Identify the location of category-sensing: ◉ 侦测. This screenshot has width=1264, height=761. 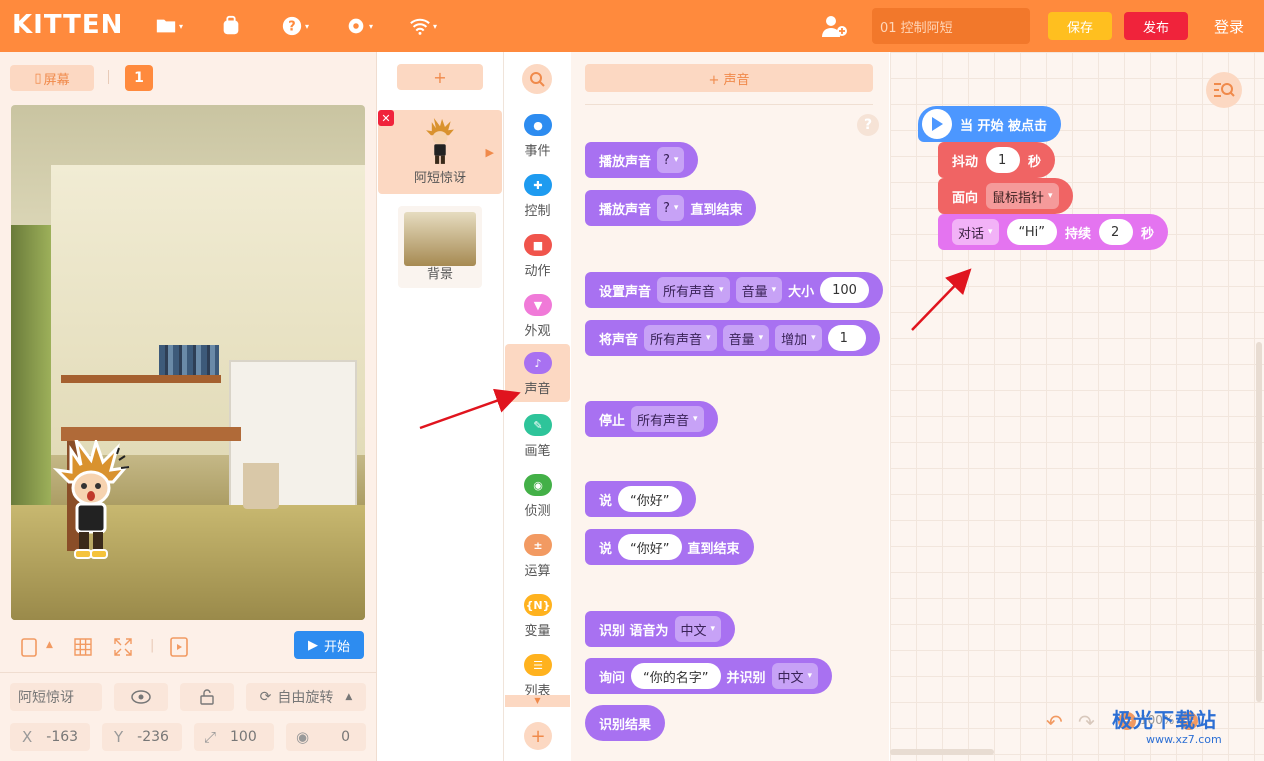
(537, 495).